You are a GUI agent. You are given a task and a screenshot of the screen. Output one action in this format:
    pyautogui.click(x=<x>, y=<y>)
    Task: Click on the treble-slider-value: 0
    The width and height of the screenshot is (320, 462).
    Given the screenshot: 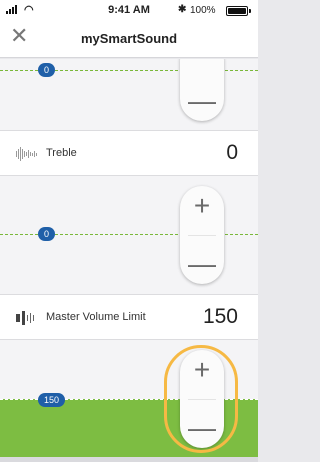 What is the action you would take?
    pyautogui.click(x=47, y=234)
    